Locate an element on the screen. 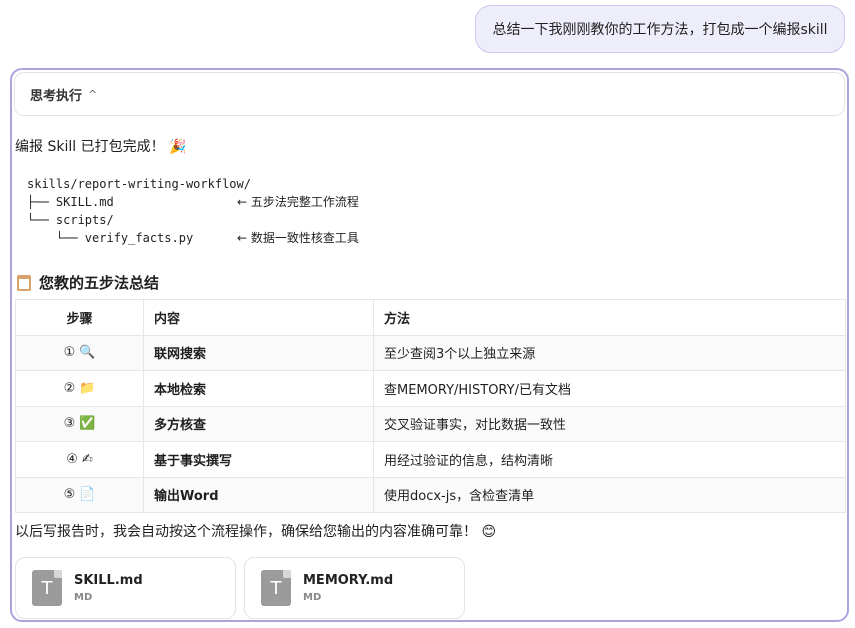  tree-line: └── verify_facts.py ← 数据一致性核查工具 is located at coordinates (193, 238).